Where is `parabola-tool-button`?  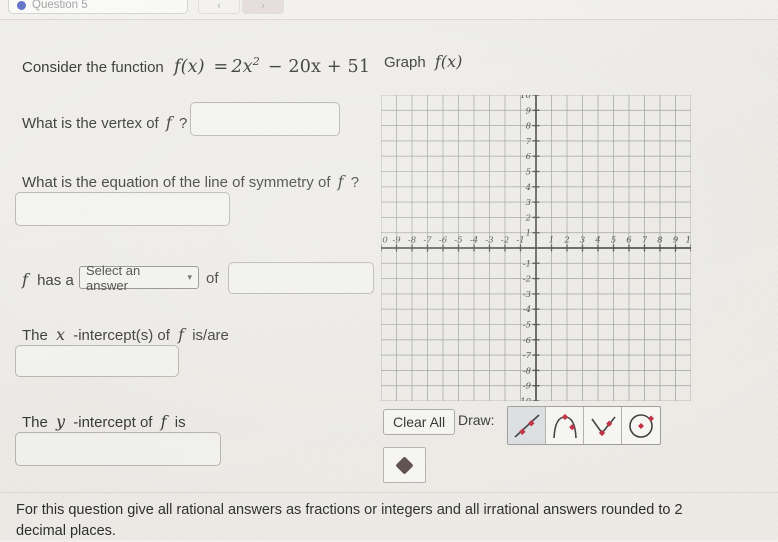 parabola-tool-button is located at coordinates (565, 425).